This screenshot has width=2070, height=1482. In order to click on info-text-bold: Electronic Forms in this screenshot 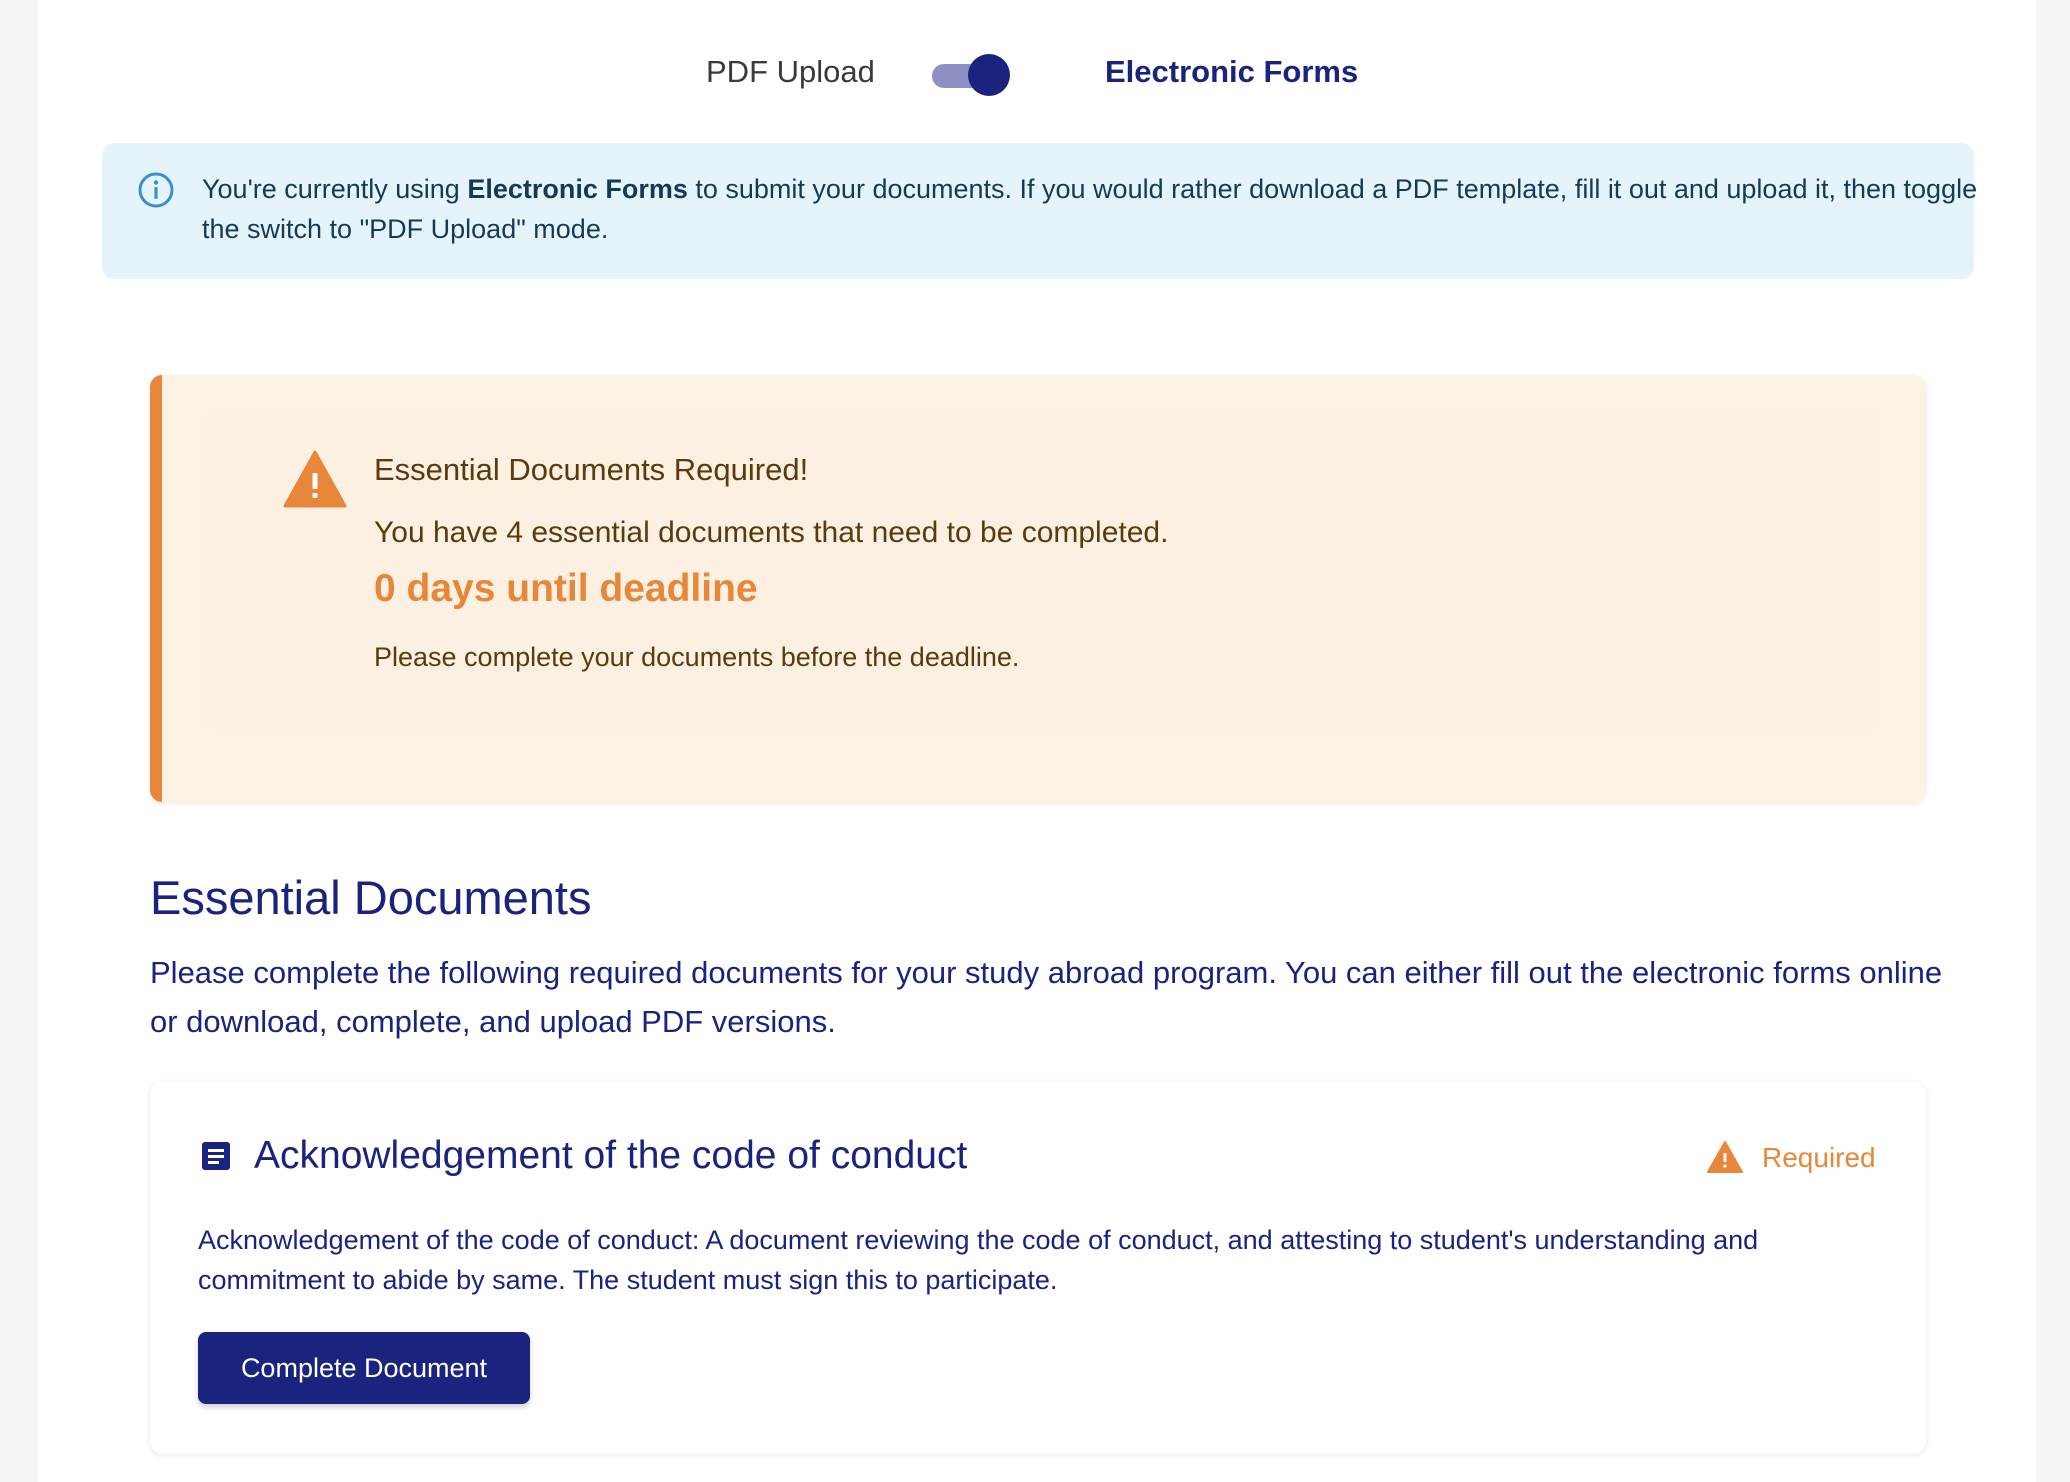, I will do `click(577, 189)`.